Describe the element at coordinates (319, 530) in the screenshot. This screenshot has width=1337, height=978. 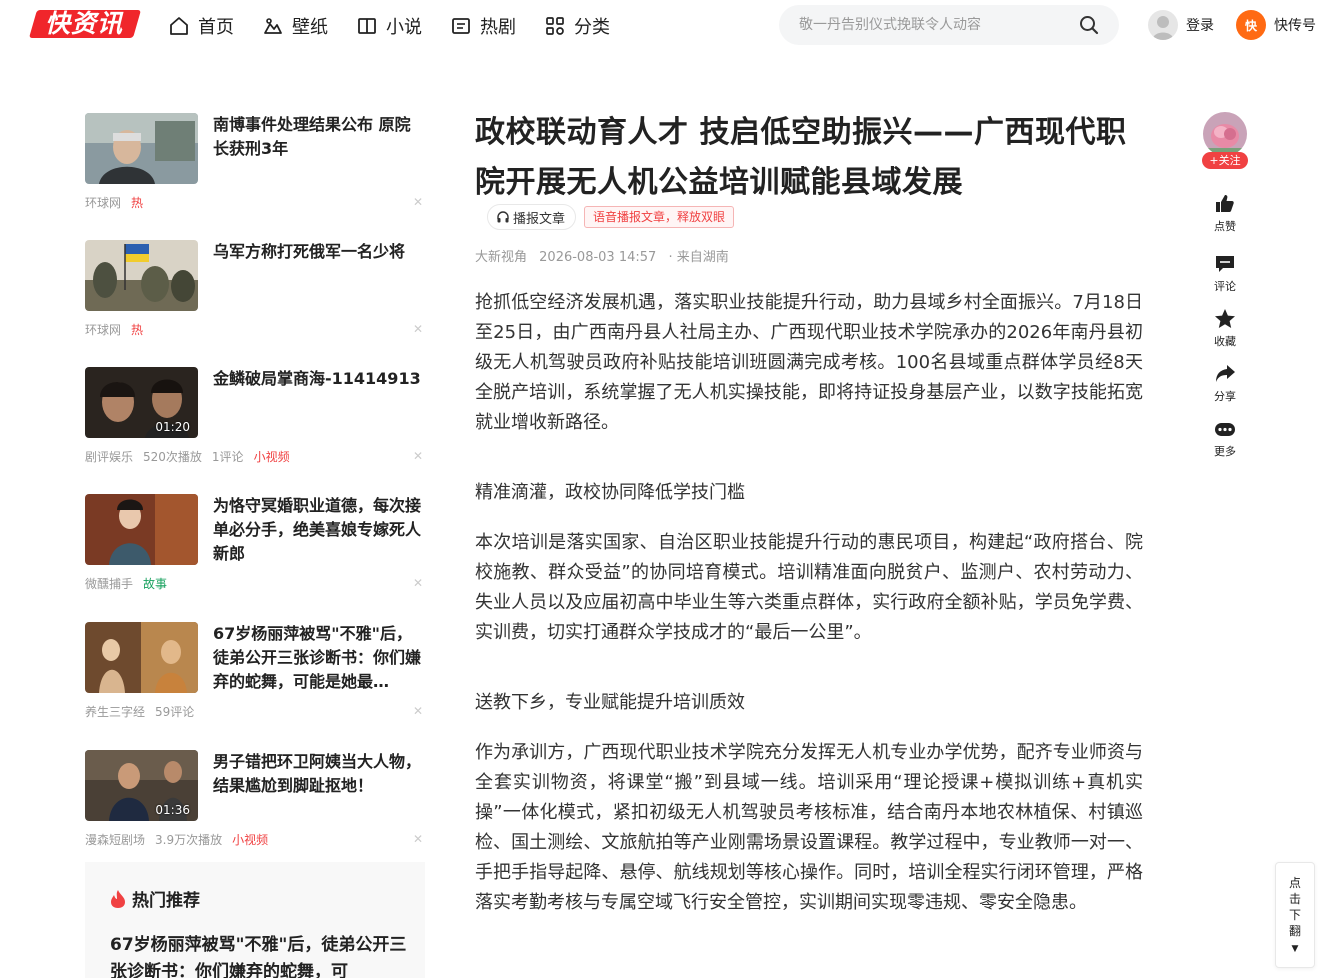
I see `news-title: 为恪守冥婚职业道德，每次接单必分手，绝美喜娘专嫁死人新郎` at that location.